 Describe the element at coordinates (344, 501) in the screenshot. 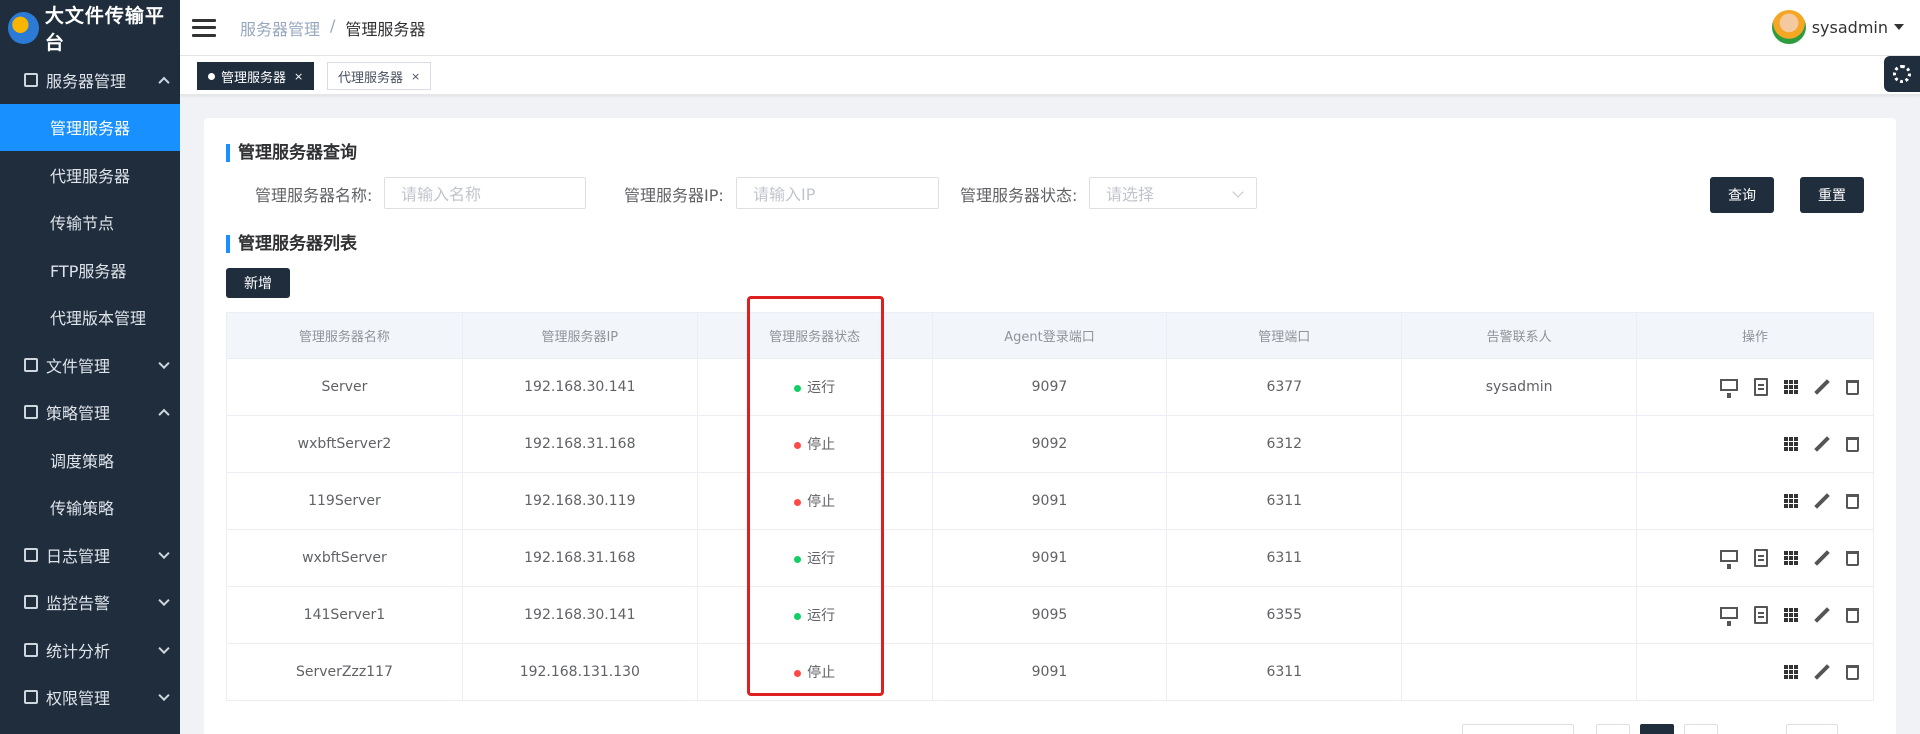

I see `cell-name: 119Server` at that location.